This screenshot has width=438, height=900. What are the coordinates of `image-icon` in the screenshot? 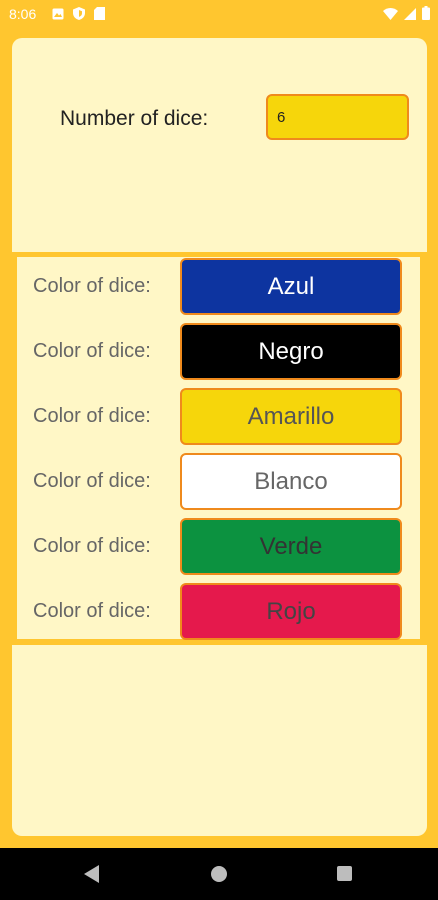 It's located at (58, 16).